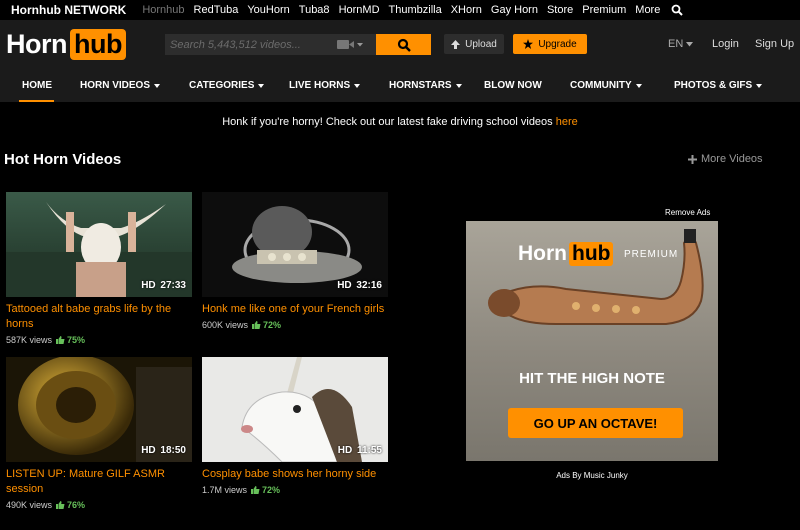  Describe the element at coordinates (99, 340) in the screenshot. I see `video-meta: 587K views 75%` at that location.